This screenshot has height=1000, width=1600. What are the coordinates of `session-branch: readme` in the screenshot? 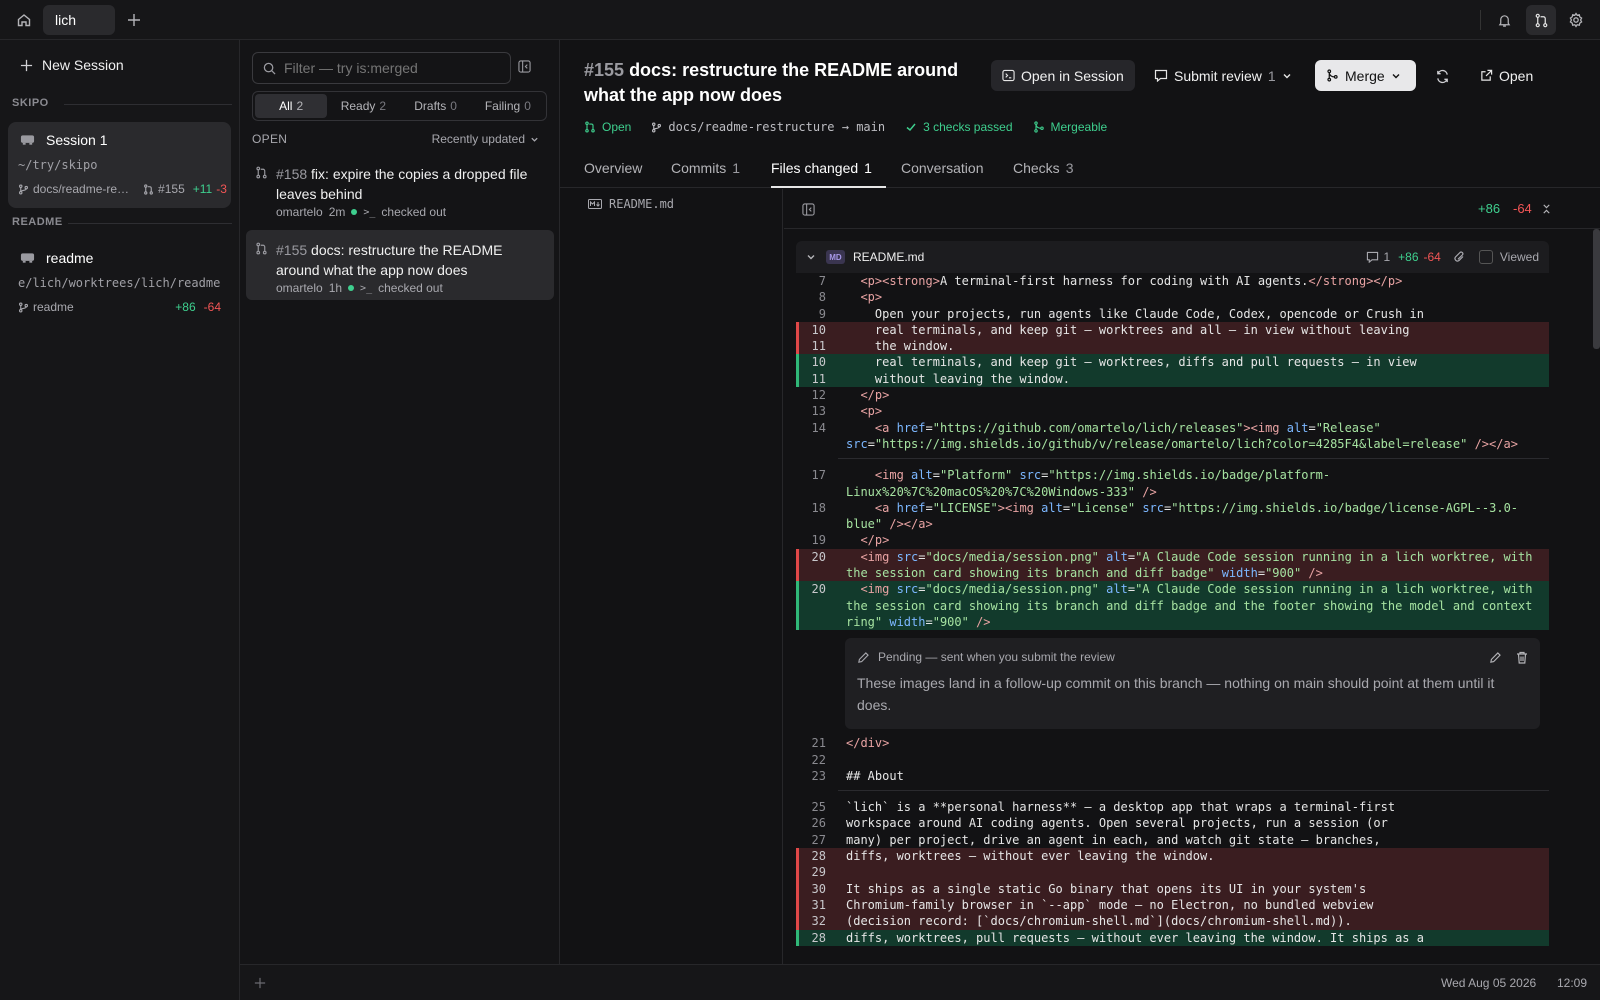 It's located at (53, 307).